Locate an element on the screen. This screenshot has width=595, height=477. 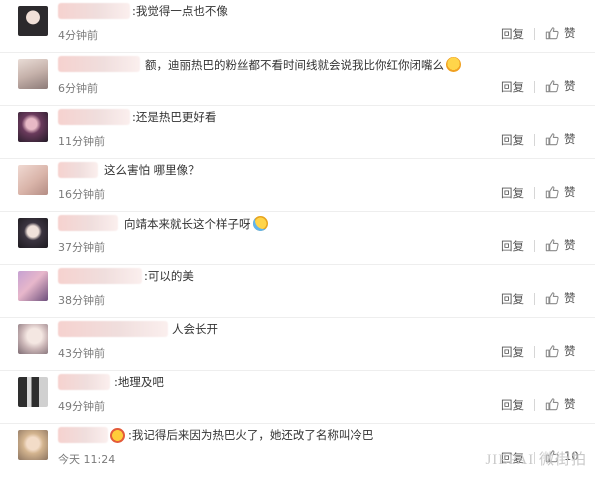
comment-item: 额，迪丽热巴的粉丝都不看时间线就会说我比你红你闭嘴么 6分钟前 回复 赞 is located at coordinates (297, 79).